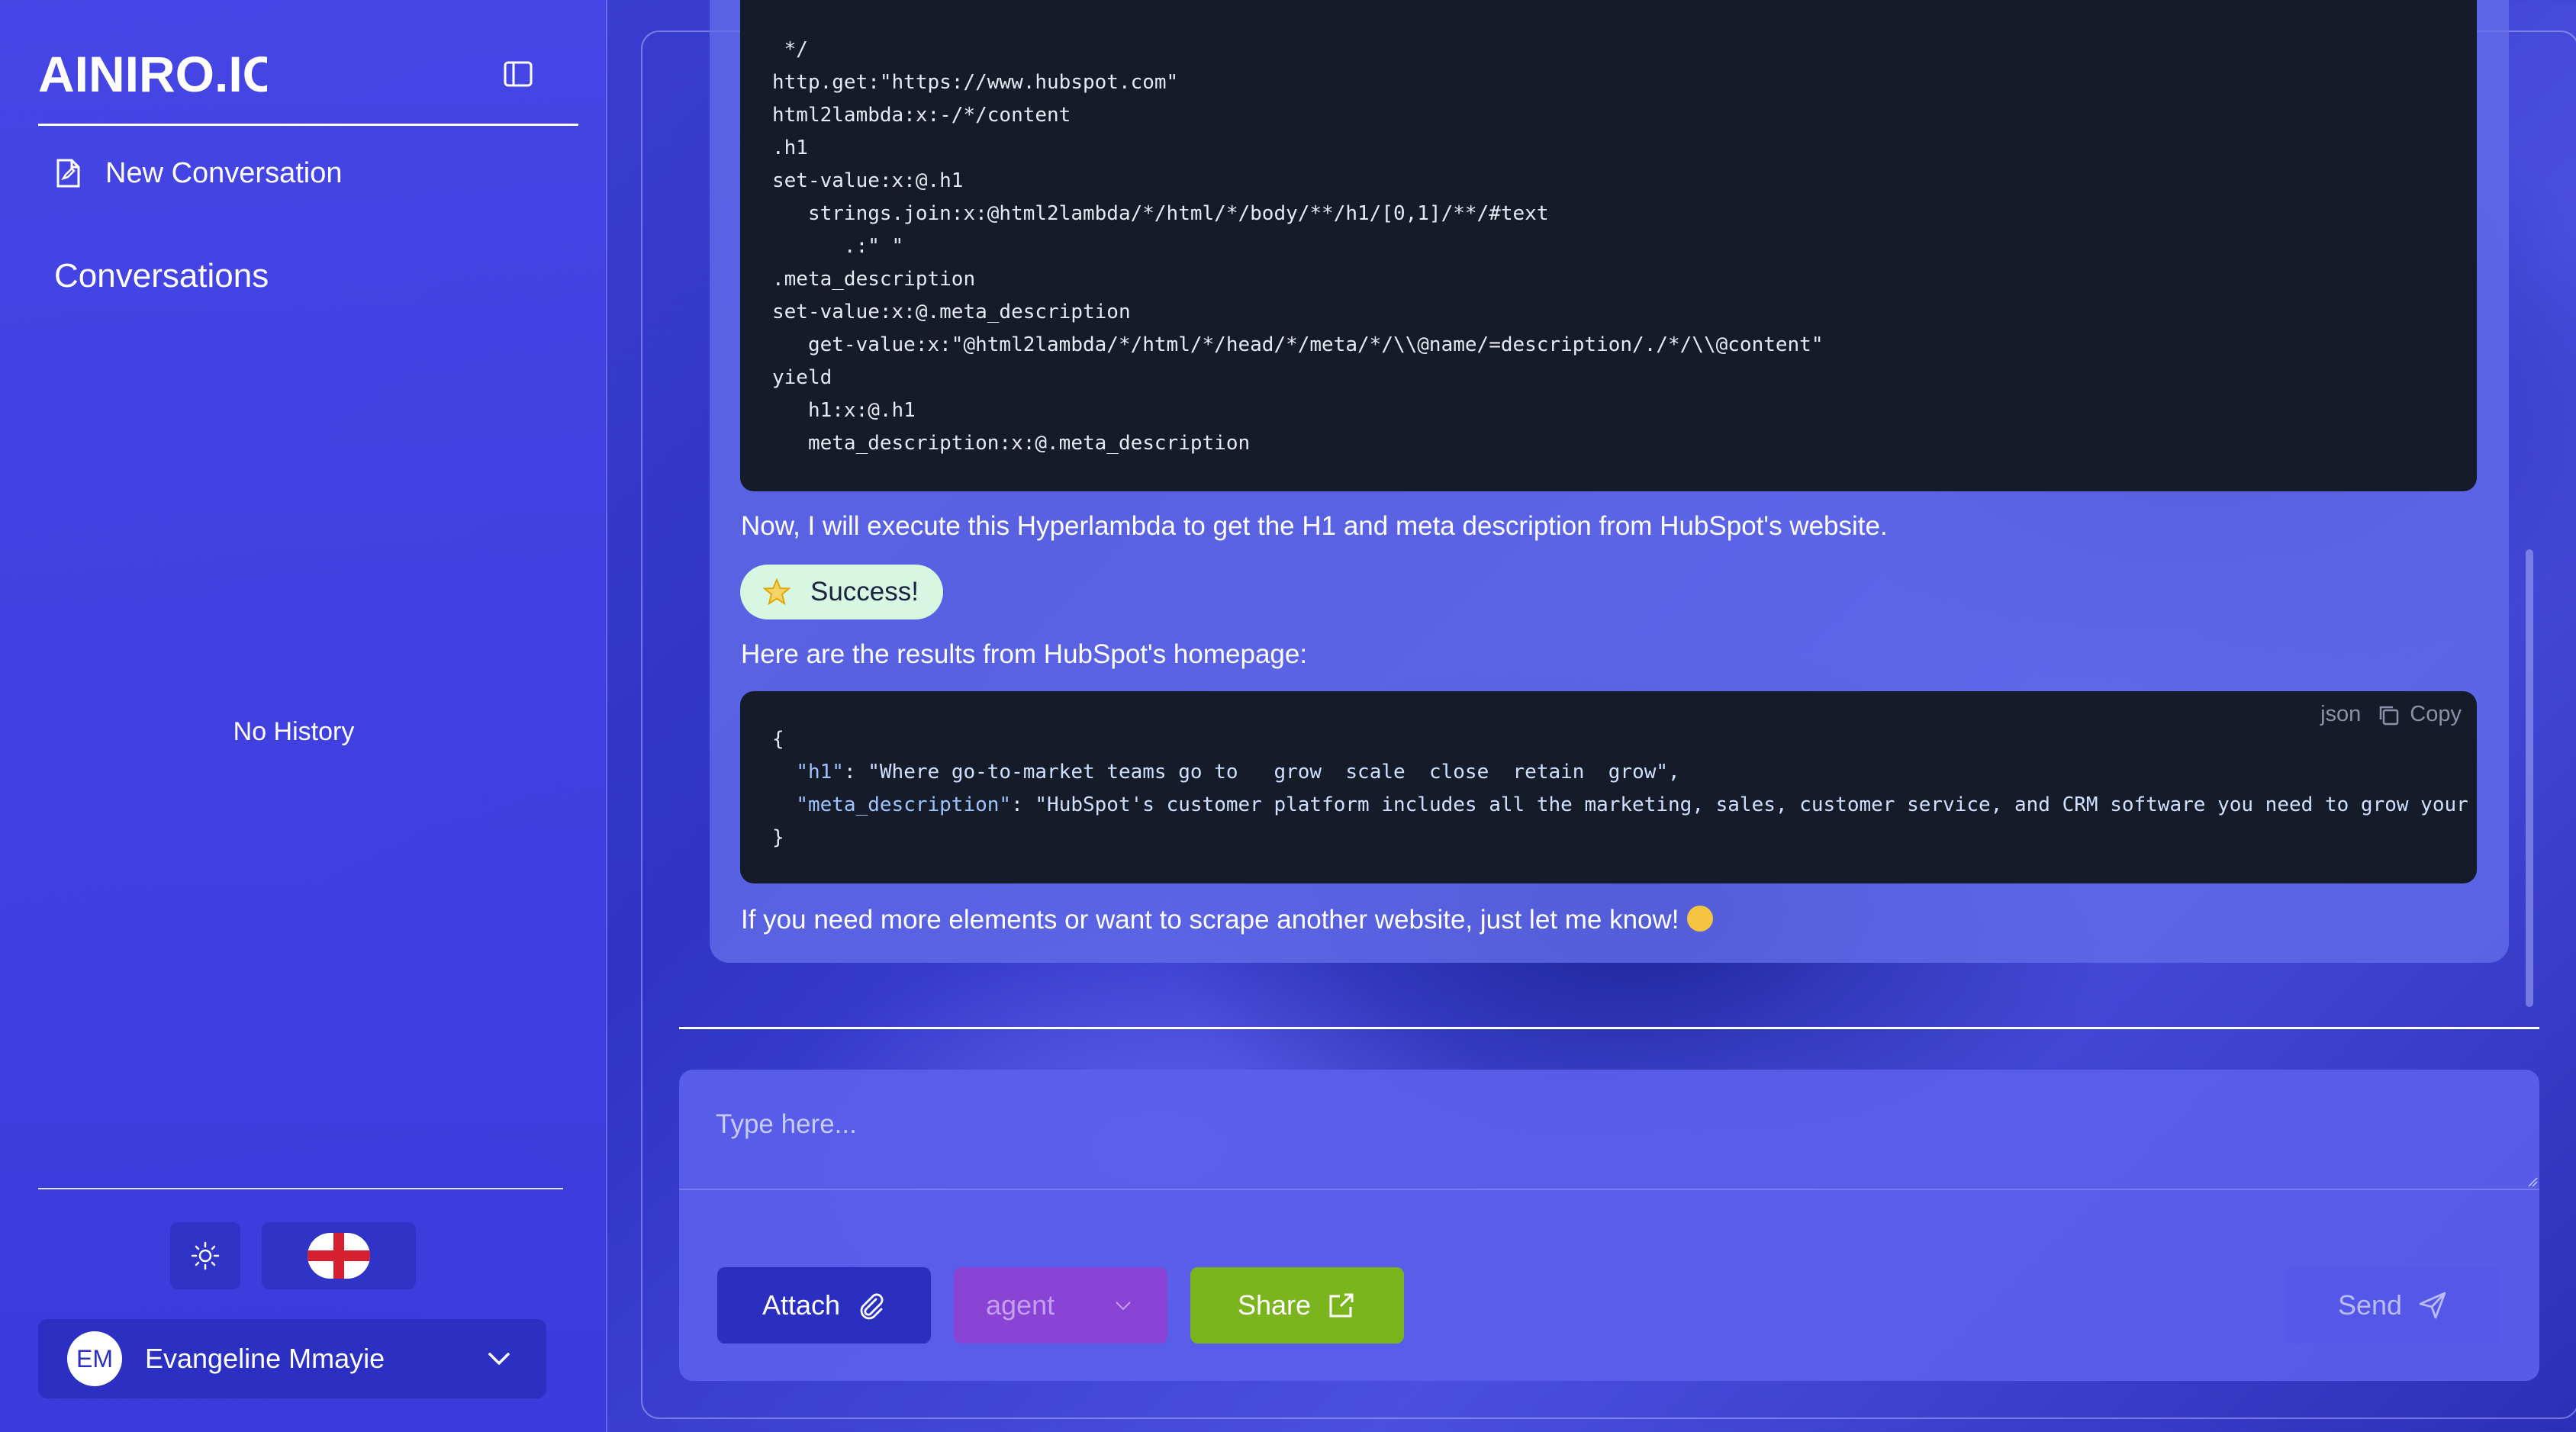  What do you see at coordinates (161, 275) in the screenshot?
I see `conversations-heading: Conversations` at bounding box center [161, 275].